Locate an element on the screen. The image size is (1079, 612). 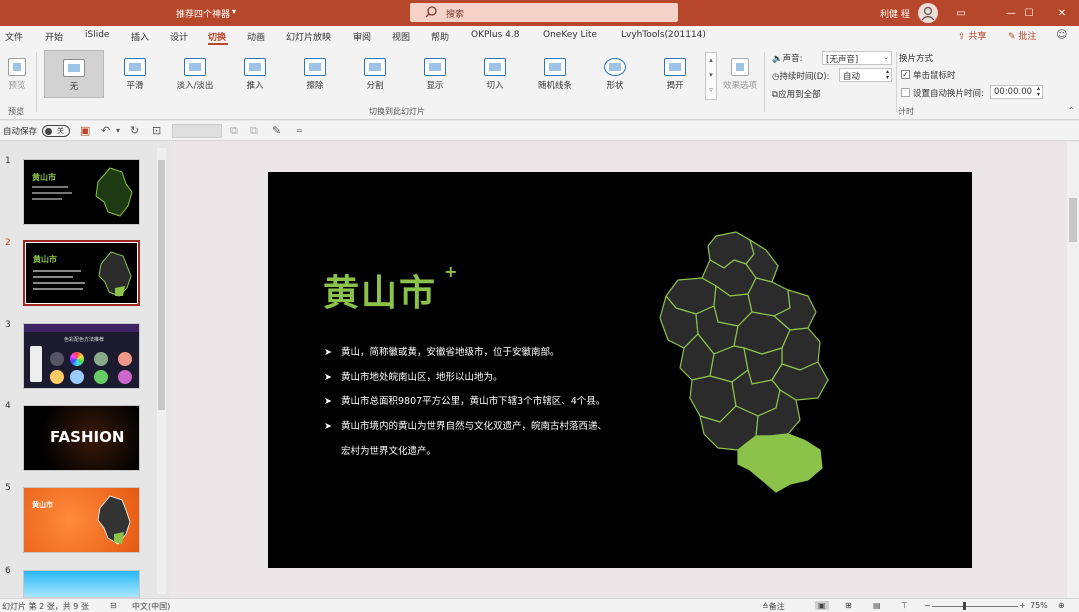
normal-view-icon: ▣ is located at coordinates (822, 605).